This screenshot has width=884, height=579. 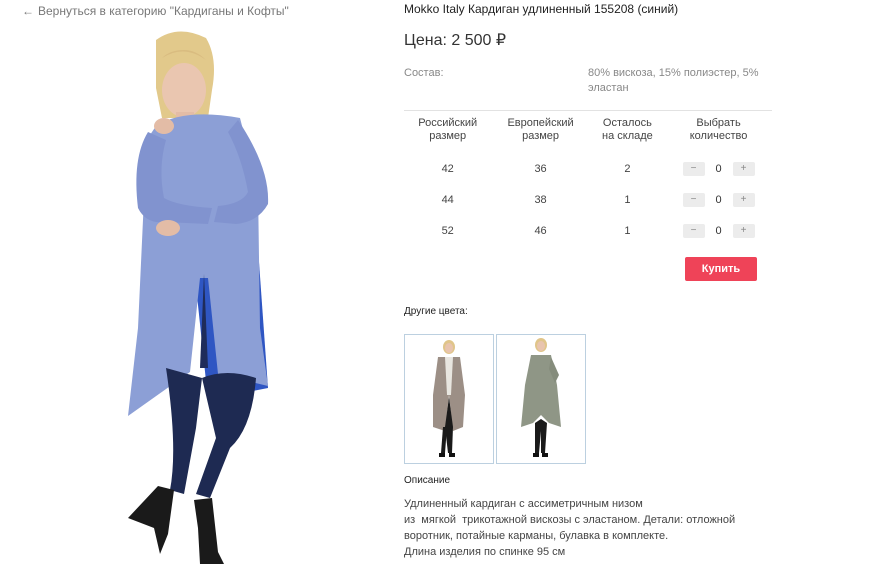 I want to click on other-colors-title: Другие цвета:, so click(x=436, y=311).